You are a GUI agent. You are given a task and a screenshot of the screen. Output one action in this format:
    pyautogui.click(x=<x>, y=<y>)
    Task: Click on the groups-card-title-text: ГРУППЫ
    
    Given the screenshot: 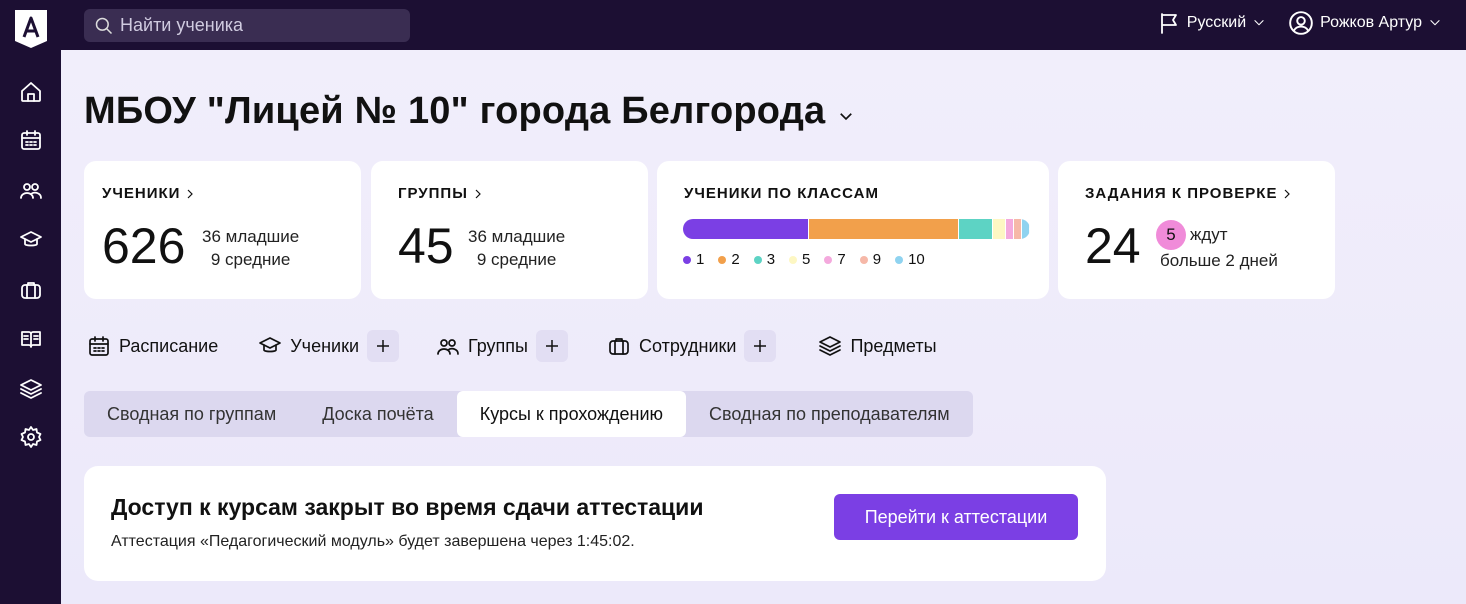 What is the action you would take?
    pyautogui.click(x=433, y=193)
    